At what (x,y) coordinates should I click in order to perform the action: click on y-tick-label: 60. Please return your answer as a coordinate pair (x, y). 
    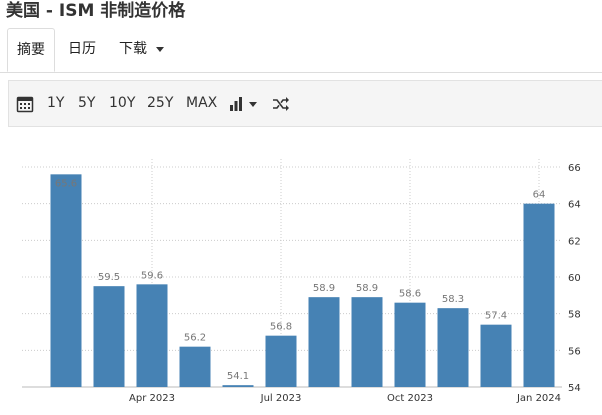
    Looking at the image, I should click on (574, 278).